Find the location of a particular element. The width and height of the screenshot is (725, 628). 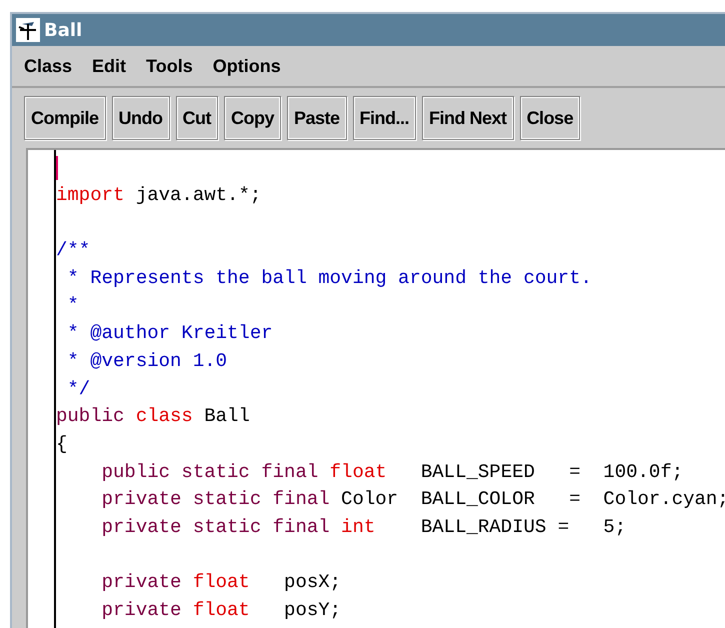

code-line: * @author Kreitler is located at coordinates (170, 334).